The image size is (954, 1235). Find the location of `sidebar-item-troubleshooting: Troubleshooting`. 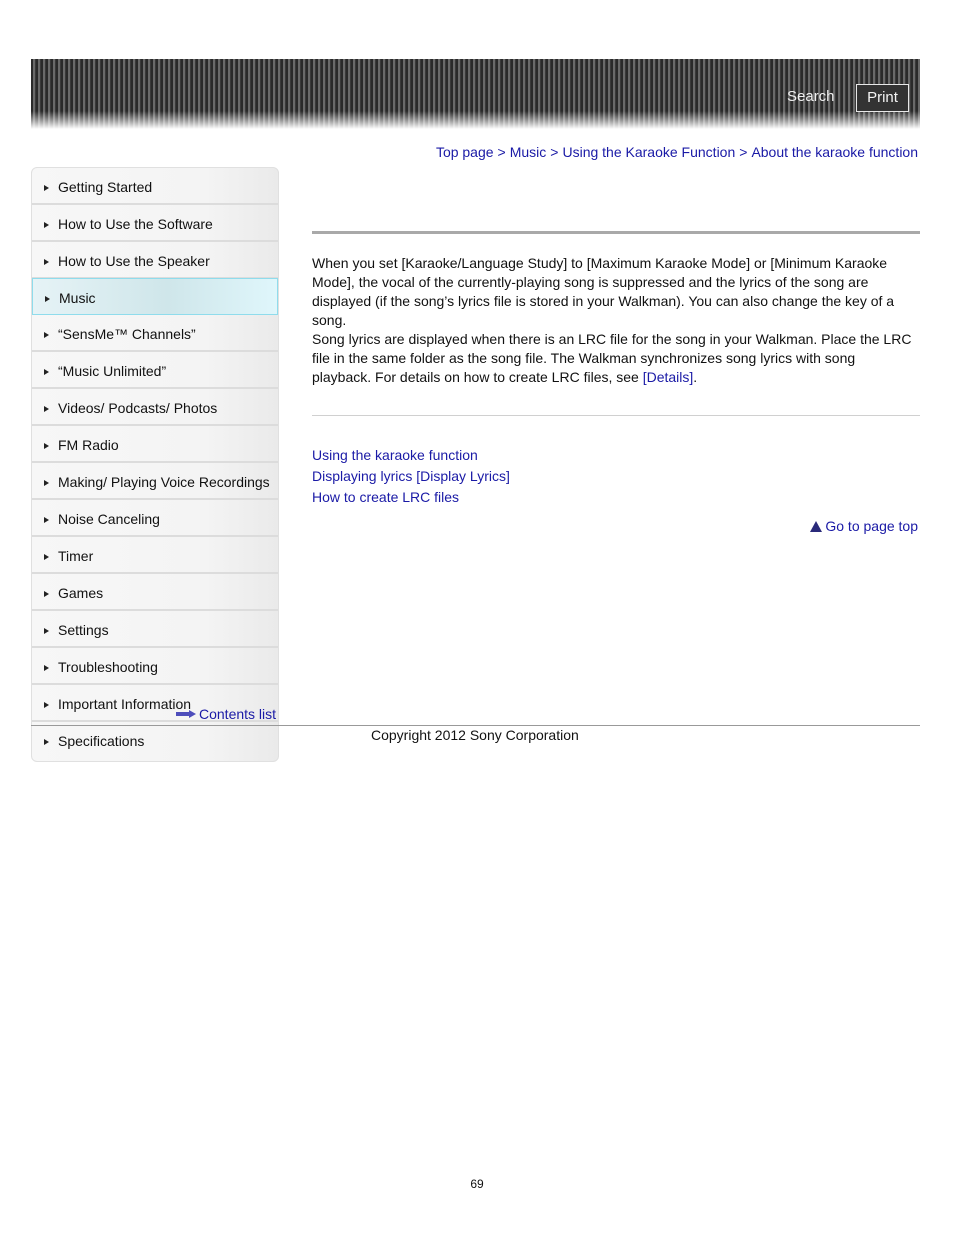

sidebar-item-troubleshooting: Troubleshooting is located at coordinates (155, 666).